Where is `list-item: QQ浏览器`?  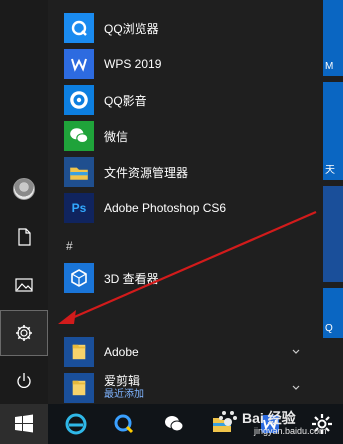
list-item: QQ浏览器 is located at coordinates (181, 28).